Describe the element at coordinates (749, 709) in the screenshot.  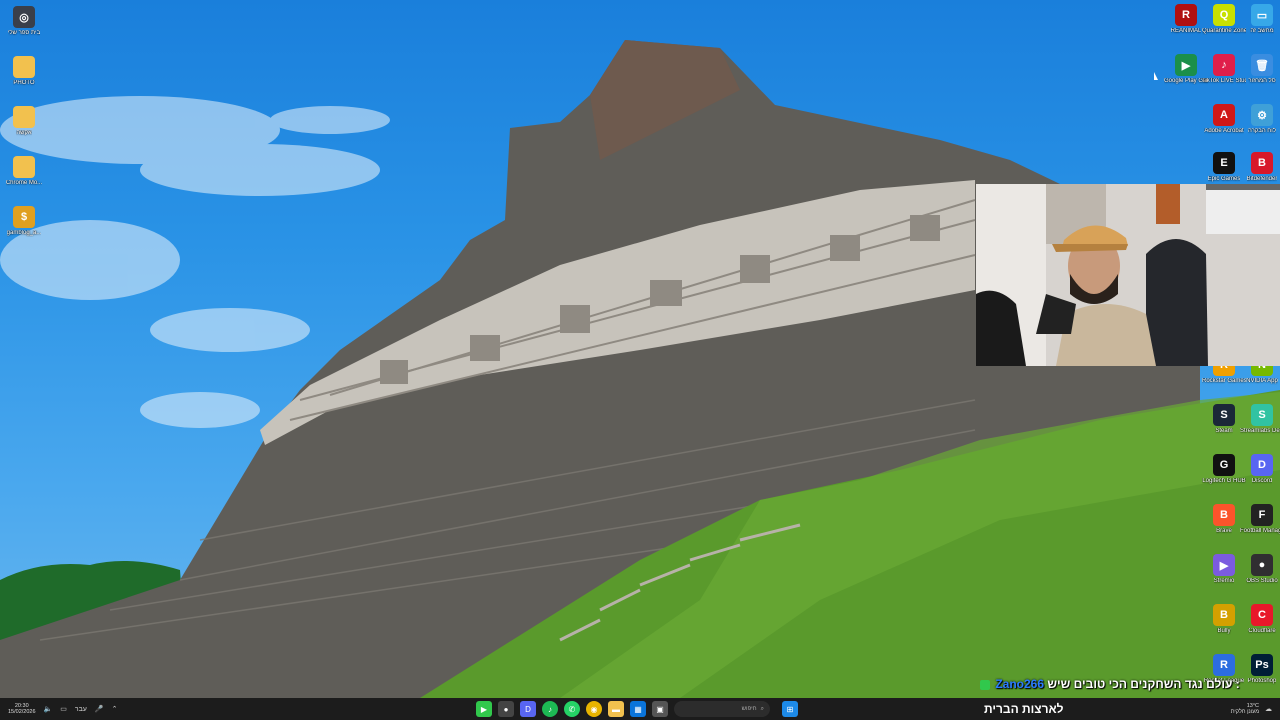
I see `search-placeholder: חיפוש` at that location.